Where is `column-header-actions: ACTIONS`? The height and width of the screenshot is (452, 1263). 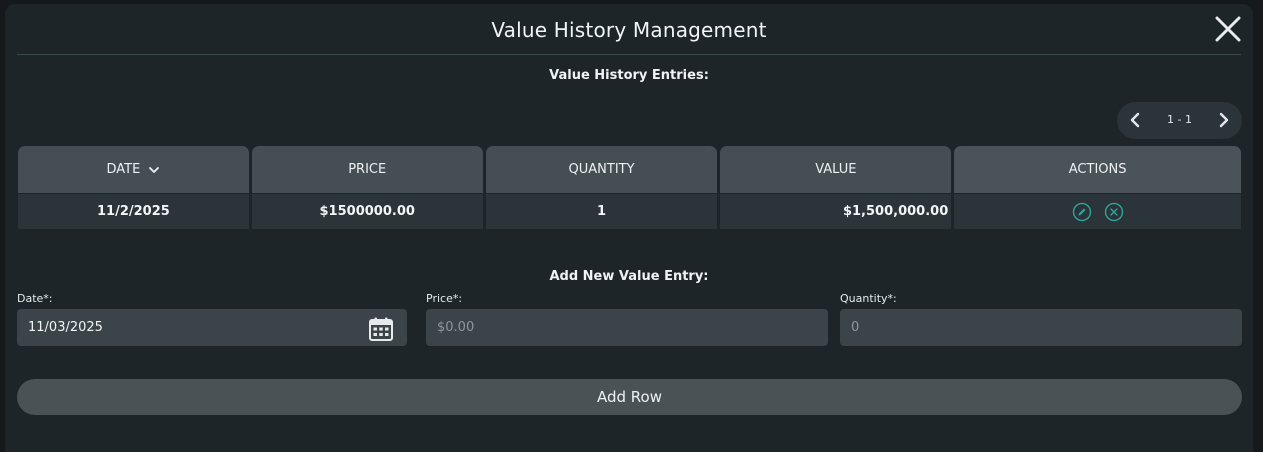 column-header-actions: ACTIONS is located at coordinates (1098, 169).